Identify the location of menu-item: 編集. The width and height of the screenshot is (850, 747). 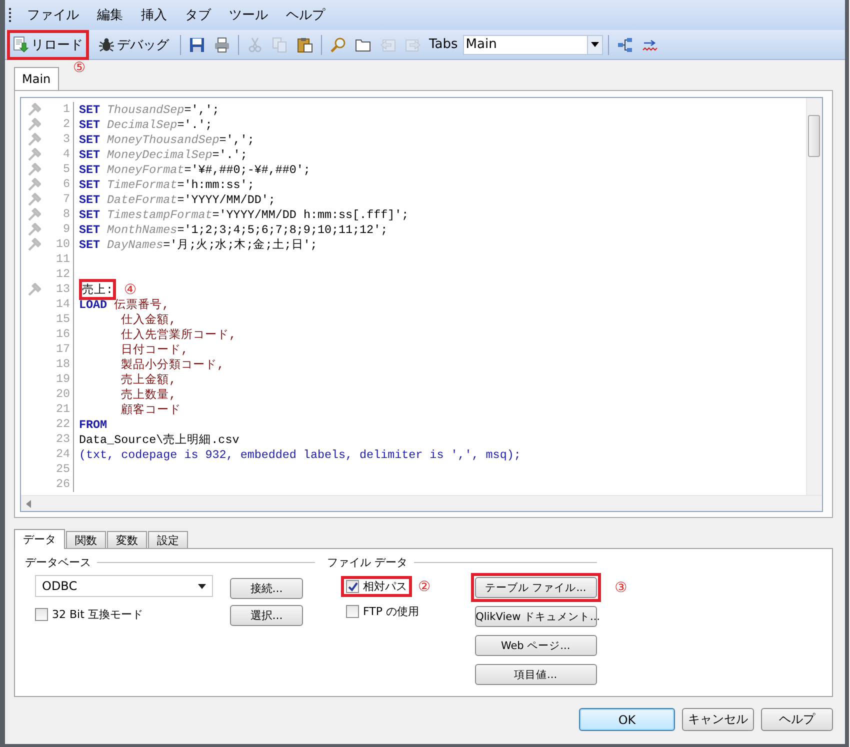
(110, 15).